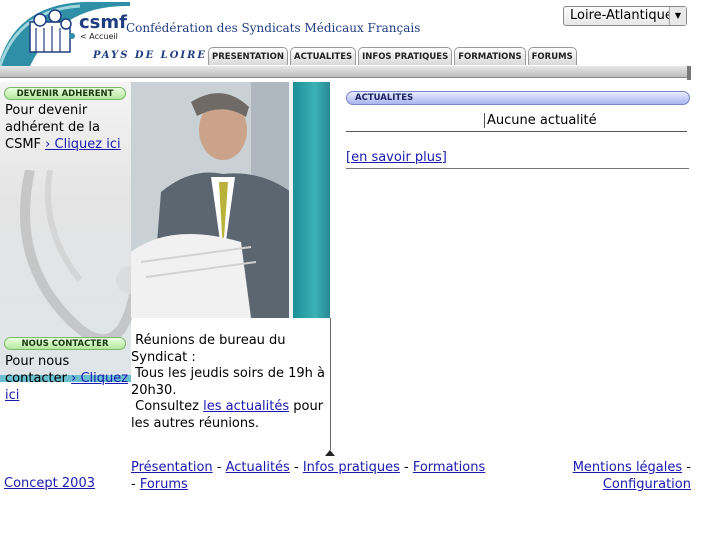 This screenshot has width=727, height=545. What do you see at coordinates (49, 483) in the screenshot?
I see `concept-link: Concept 2003` at bounding box center [49, 483].